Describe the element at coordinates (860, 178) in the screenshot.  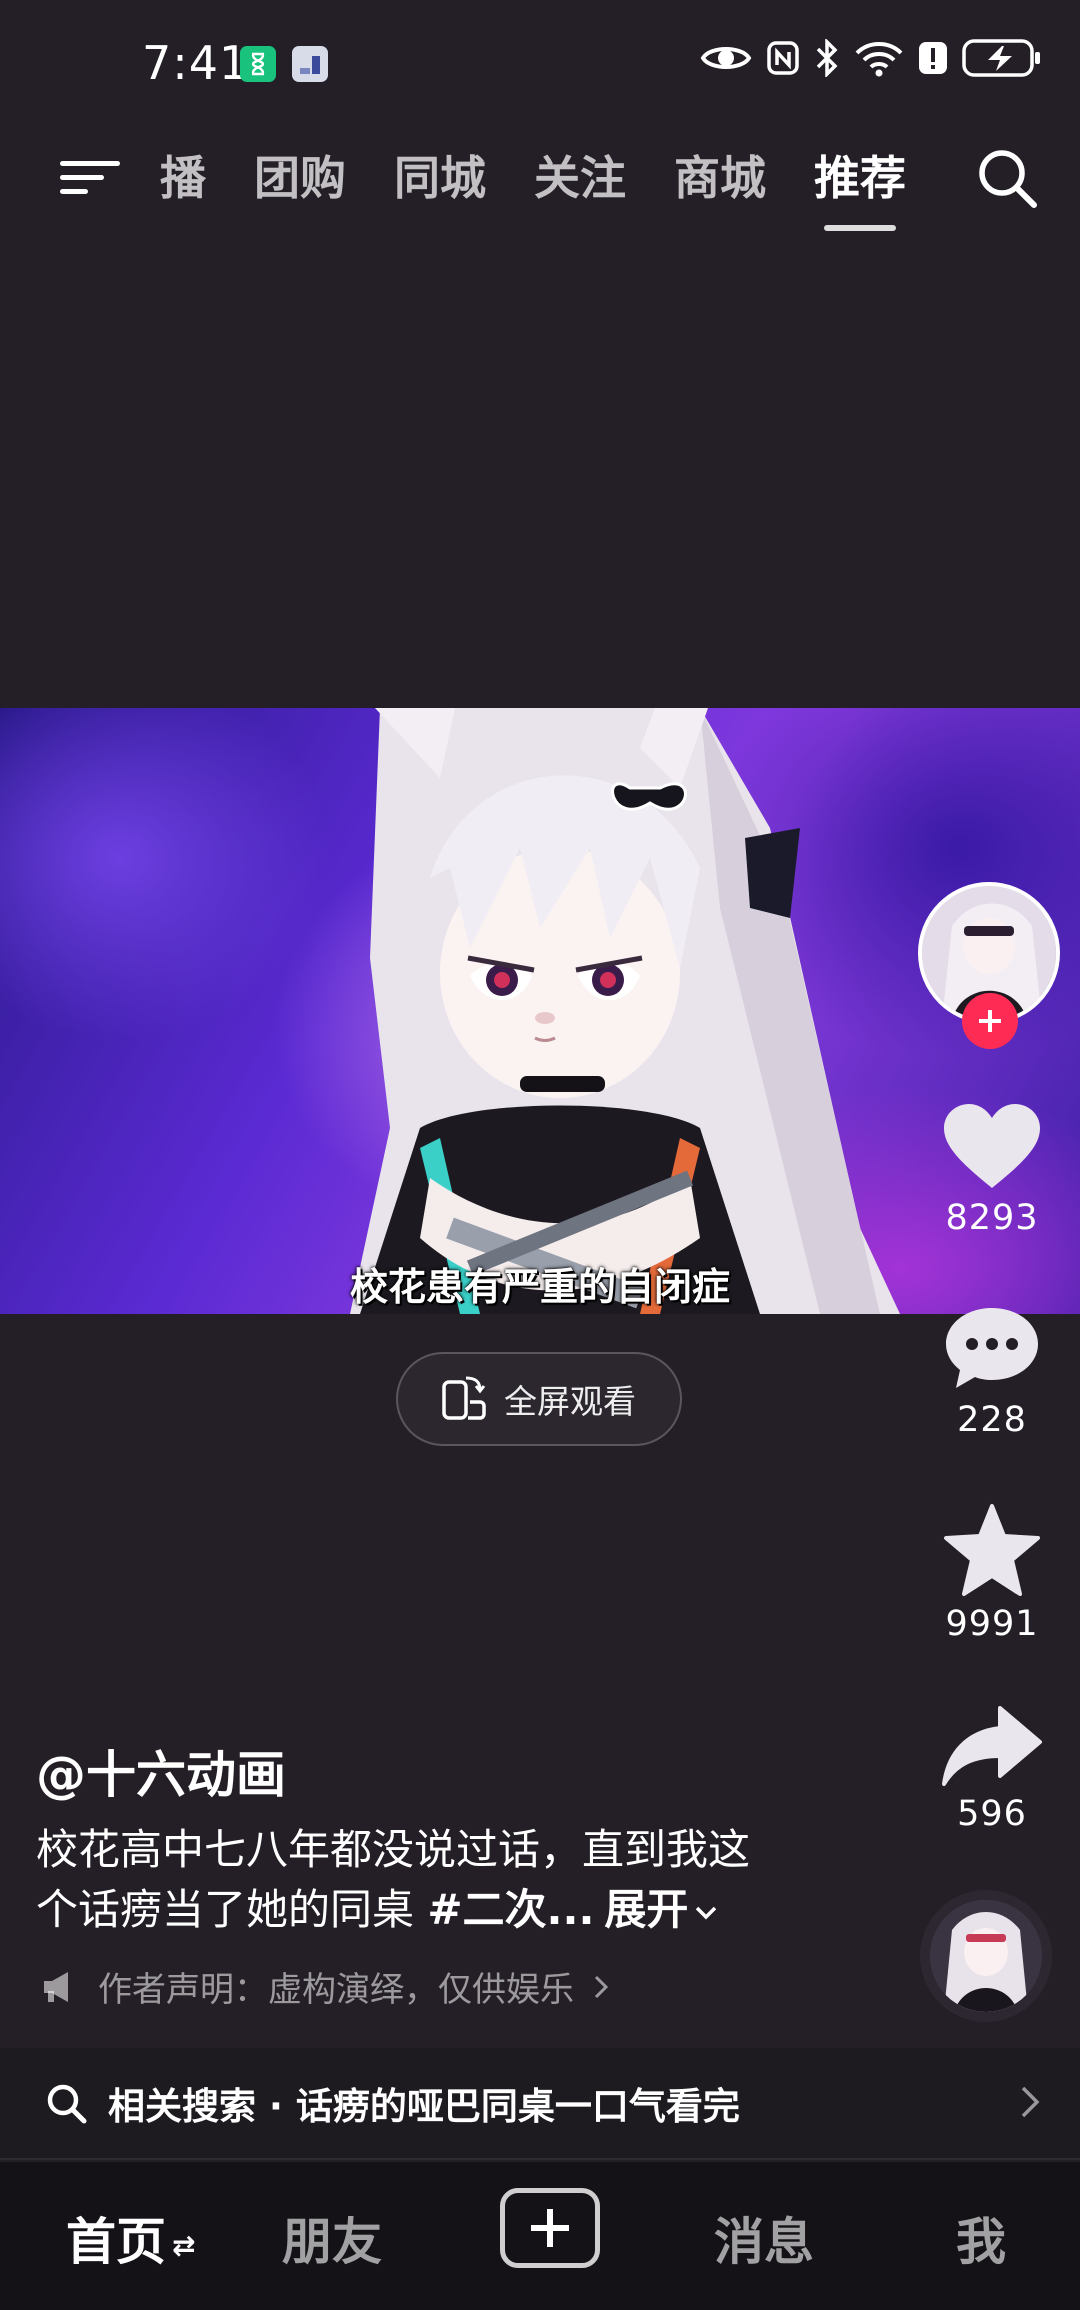
I see `tab-recommend: 推荐` at that location.